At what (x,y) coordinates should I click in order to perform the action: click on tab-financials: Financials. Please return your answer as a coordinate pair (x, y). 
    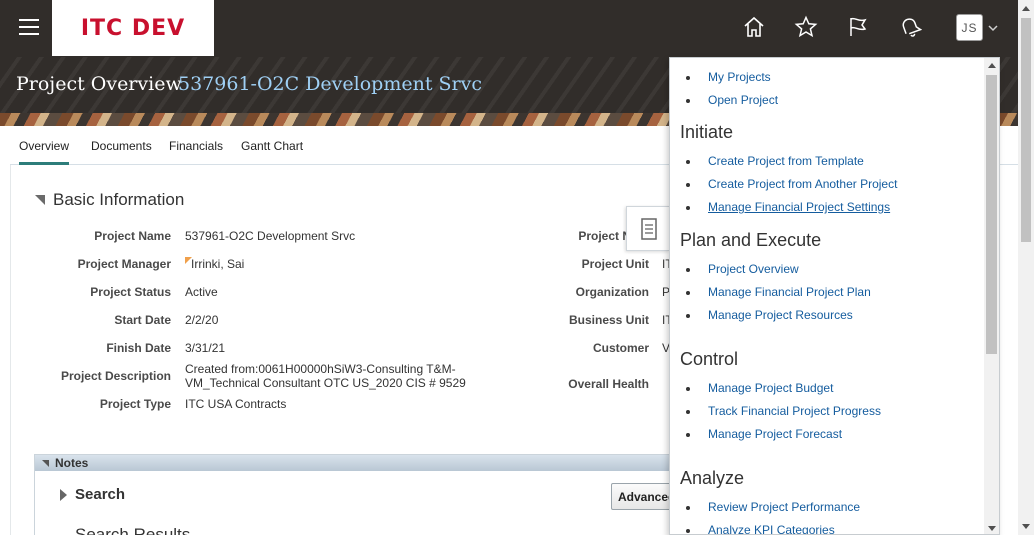
    Looking at the image, I should click on (196, 146).